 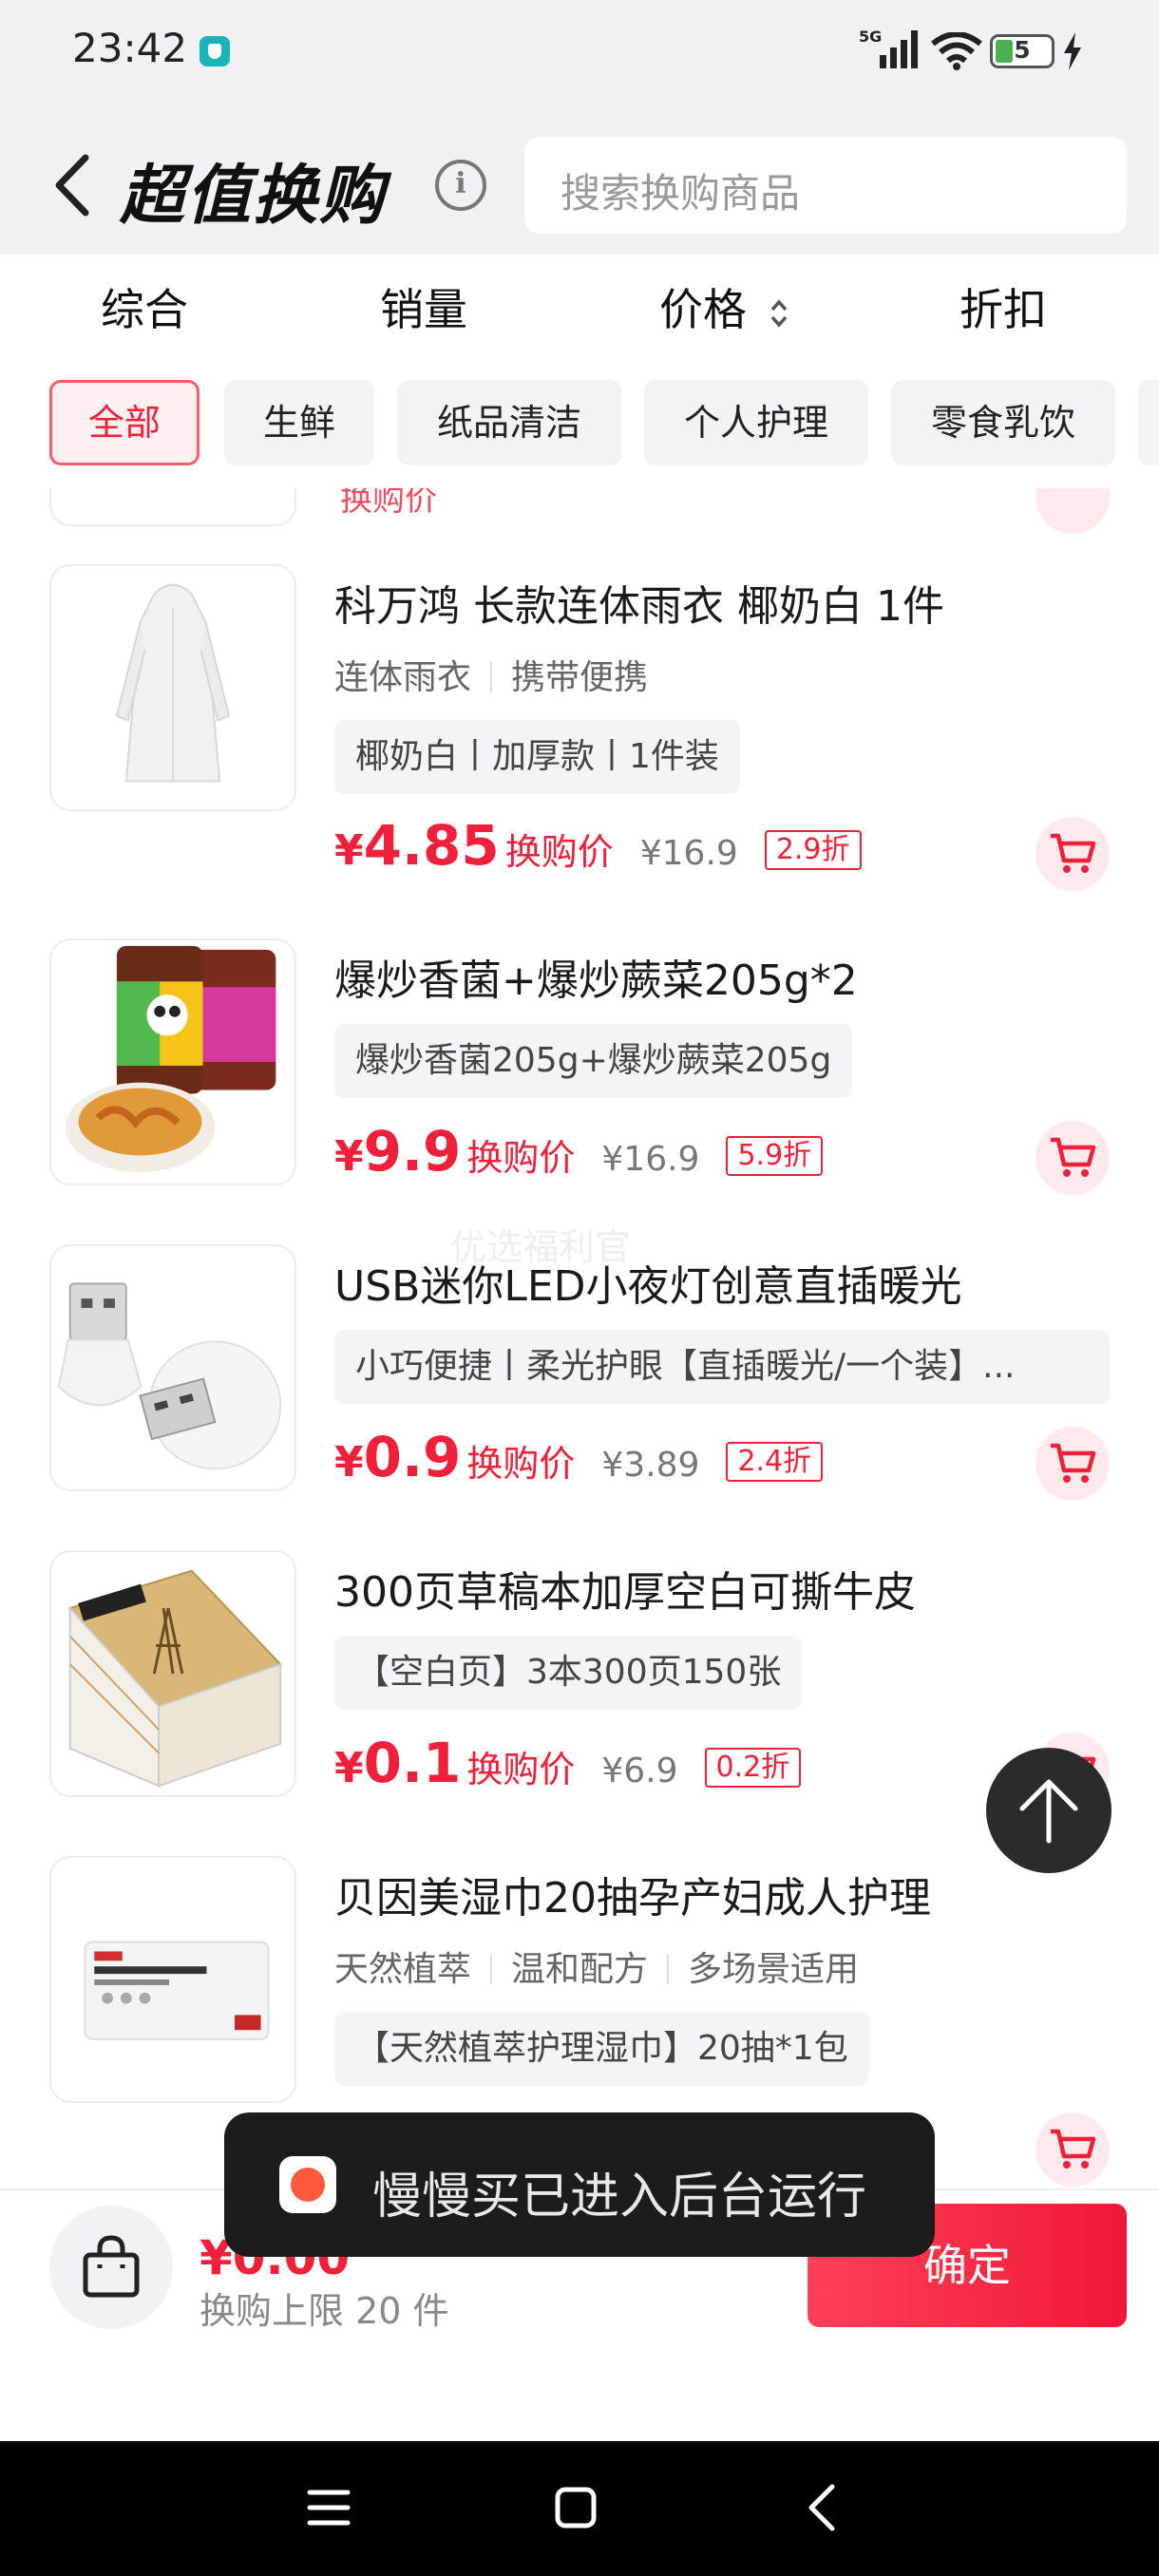 I want to click on home-icon, so click(x=575, y=2507).